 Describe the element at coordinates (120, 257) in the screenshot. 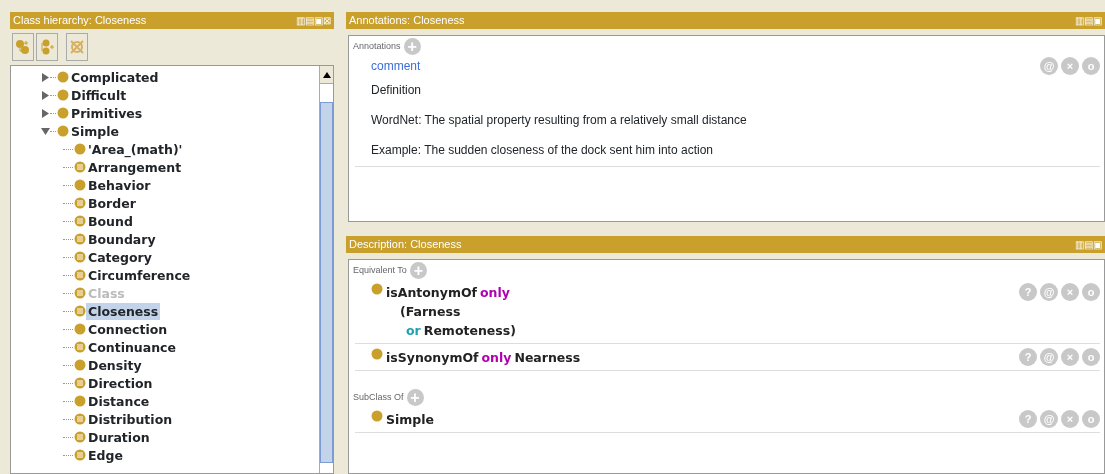

I see `tree-item: Category` at that location.